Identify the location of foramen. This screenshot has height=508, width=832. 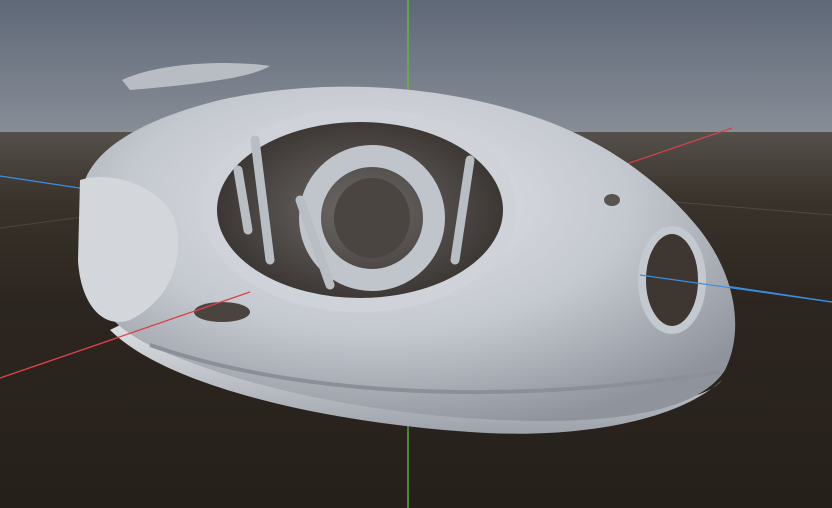
(612, 200).